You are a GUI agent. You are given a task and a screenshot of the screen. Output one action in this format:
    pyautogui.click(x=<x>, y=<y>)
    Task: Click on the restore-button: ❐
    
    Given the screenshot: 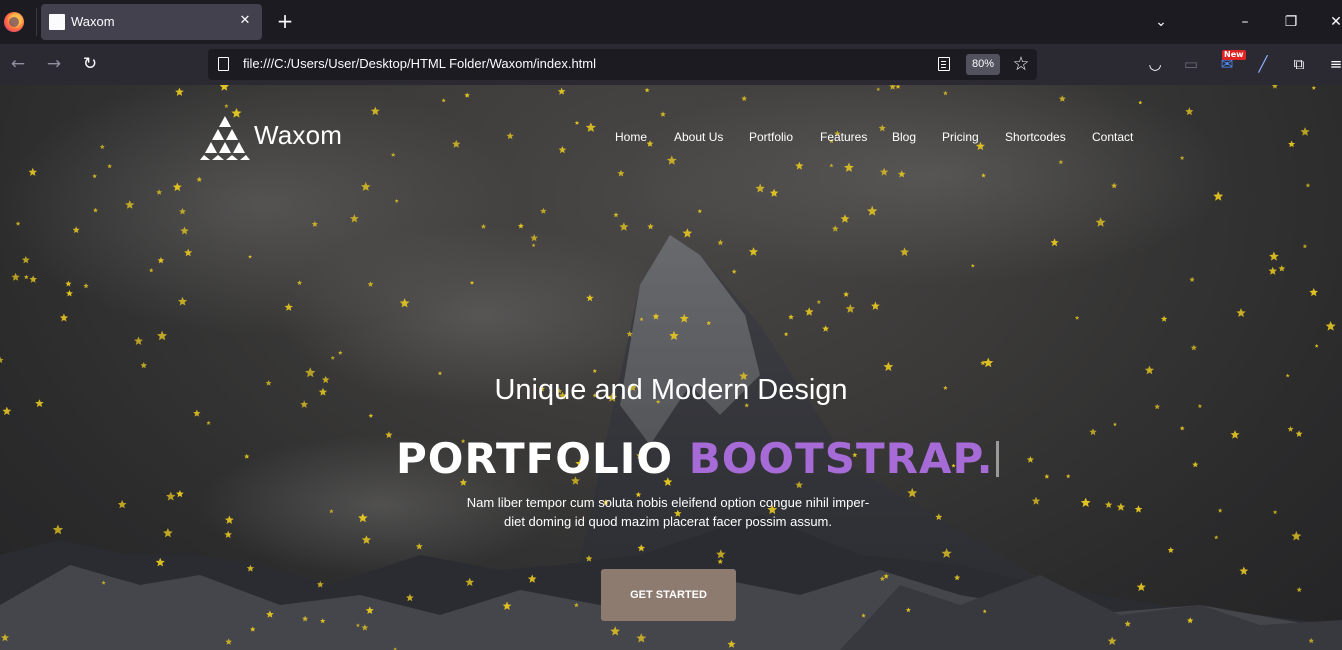 What is the action you would take?
    pyautogui.click(x=1291, y=22)
    